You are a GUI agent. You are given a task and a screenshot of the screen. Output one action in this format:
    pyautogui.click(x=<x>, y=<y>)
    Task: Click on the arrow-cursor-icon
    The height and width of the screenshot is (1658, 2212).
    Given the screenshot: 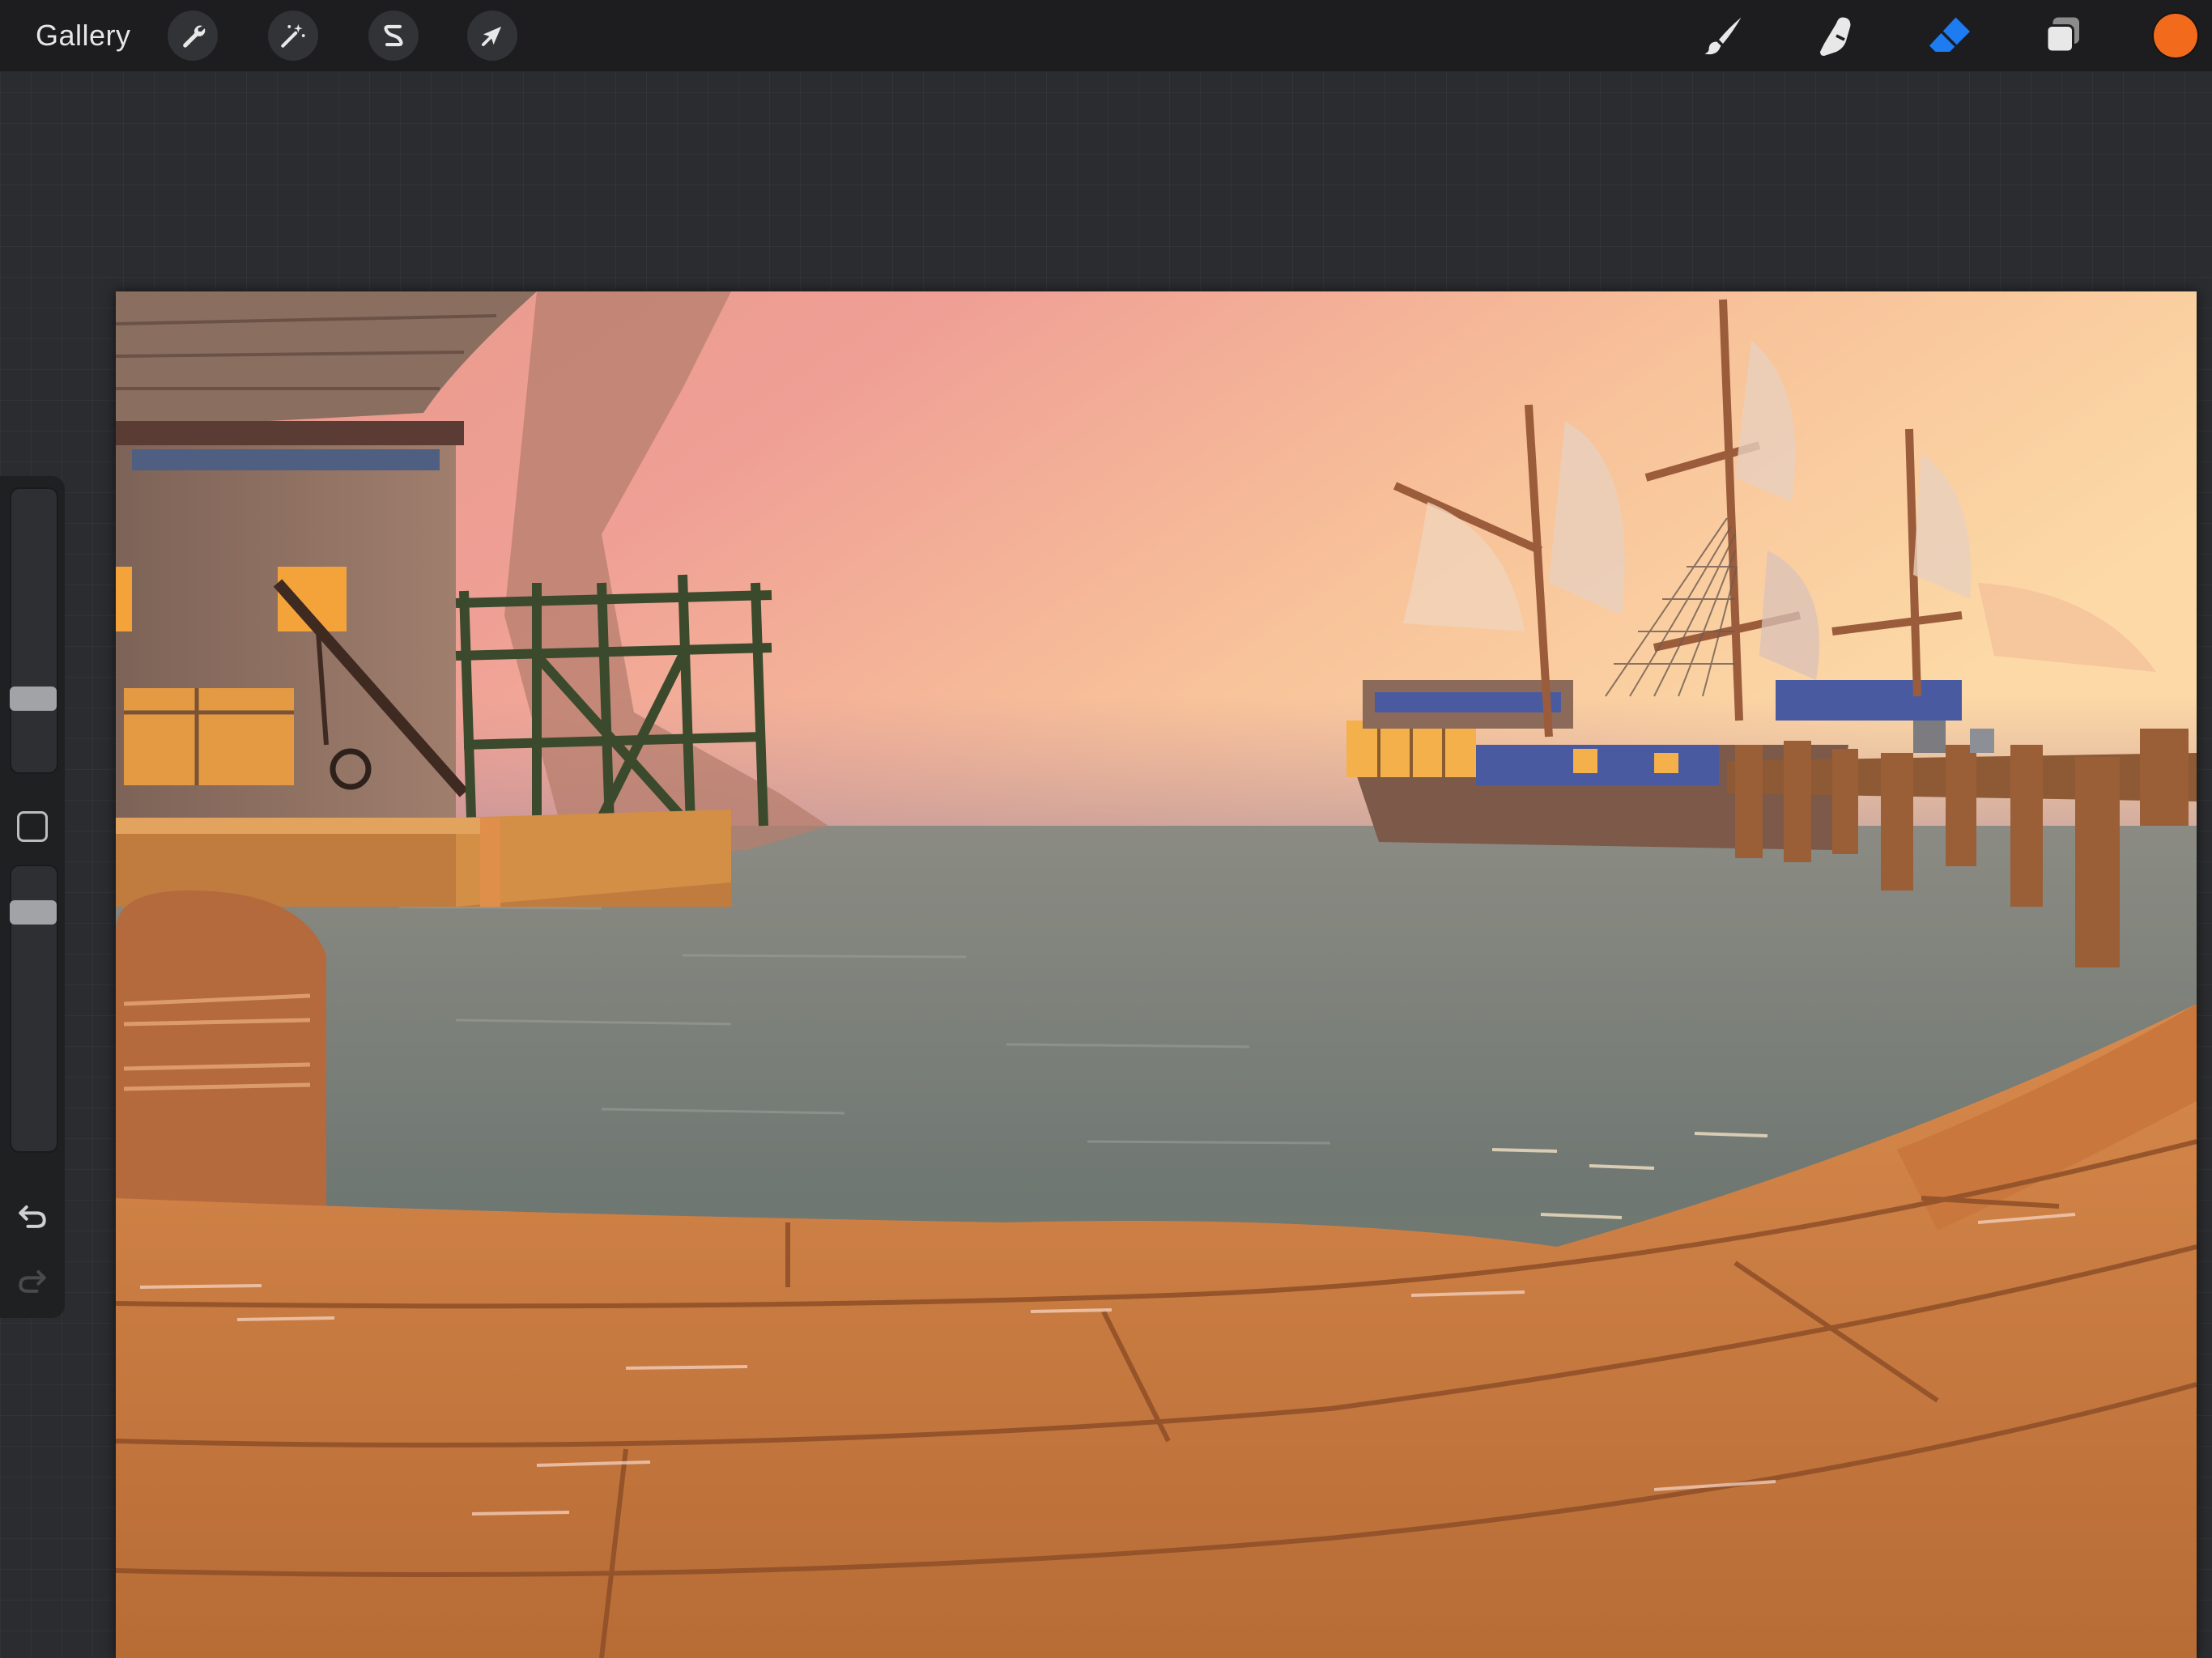 What is the action you would take?
    pyautogui.click(x=492, y=36)
    